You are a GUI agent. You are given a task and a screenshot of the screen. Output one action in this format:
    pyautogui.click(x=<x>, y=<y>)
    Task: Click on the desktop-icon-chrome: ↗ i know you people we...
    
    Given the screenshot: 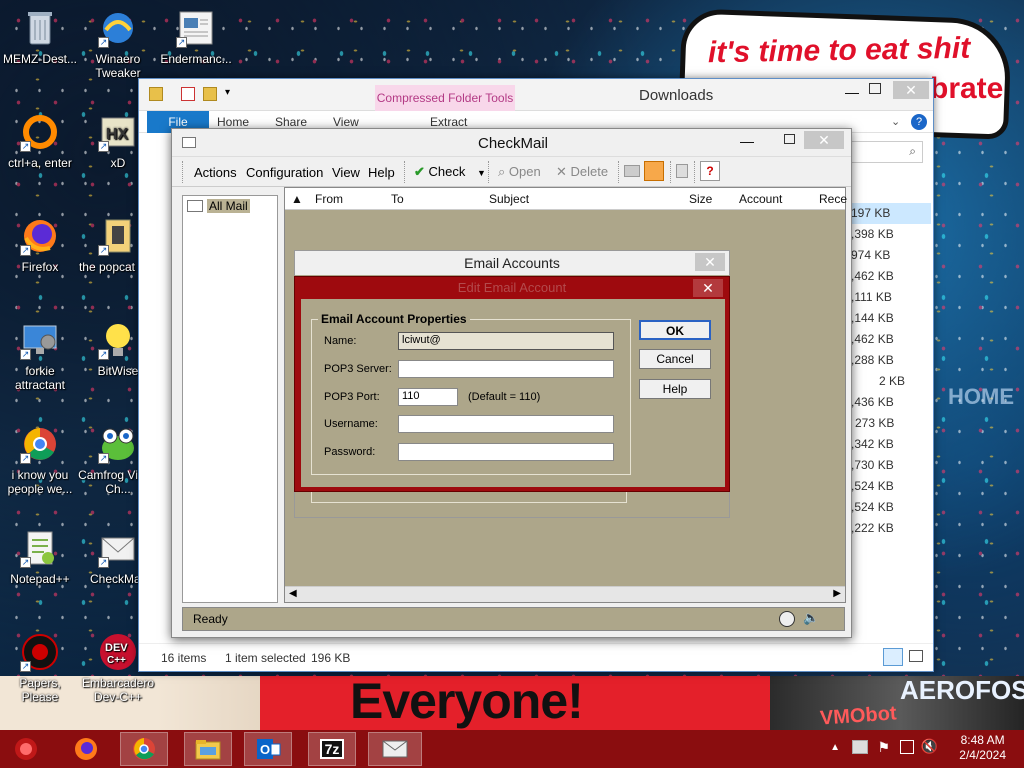 What is the action you would take?
    pyautogui.click(x=40, y=460)
    